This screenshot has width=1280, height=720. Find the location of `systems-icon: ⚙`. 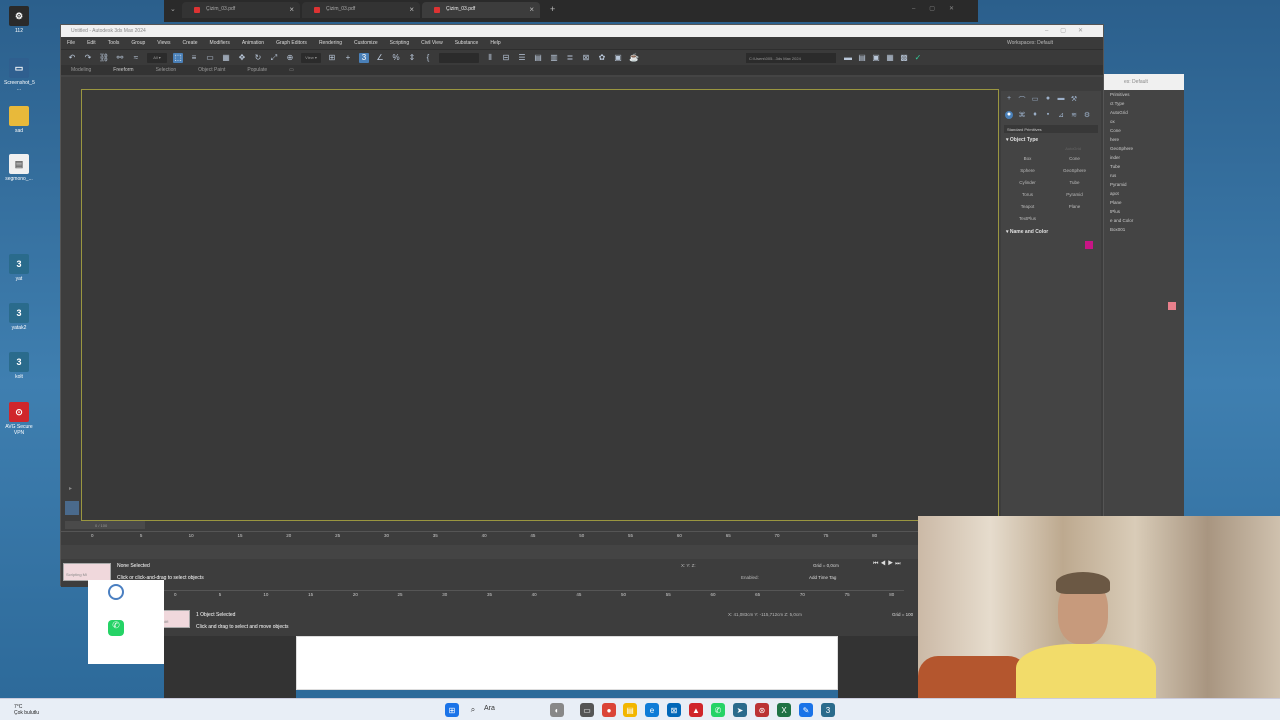

systems-icon: ⚙ is located at coordinates (1087, 115).